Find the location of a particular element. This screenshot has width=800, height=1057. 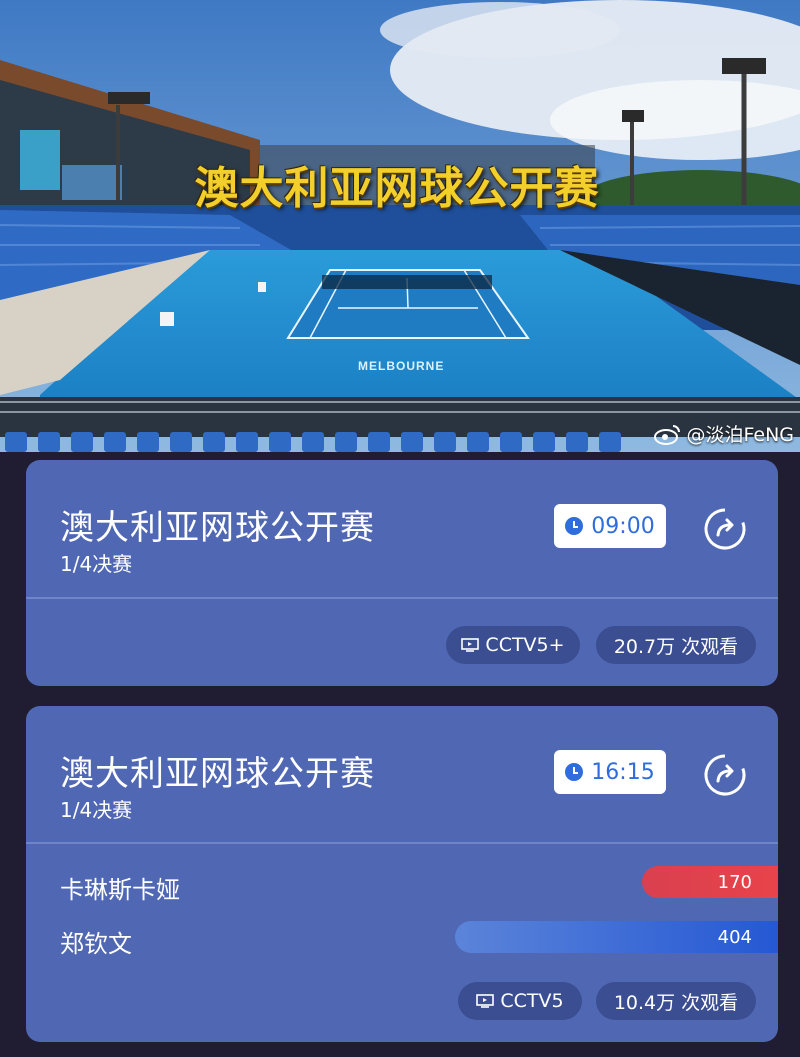

view-count: 10.4万 次观看 is located at coordinates (676, 1002).